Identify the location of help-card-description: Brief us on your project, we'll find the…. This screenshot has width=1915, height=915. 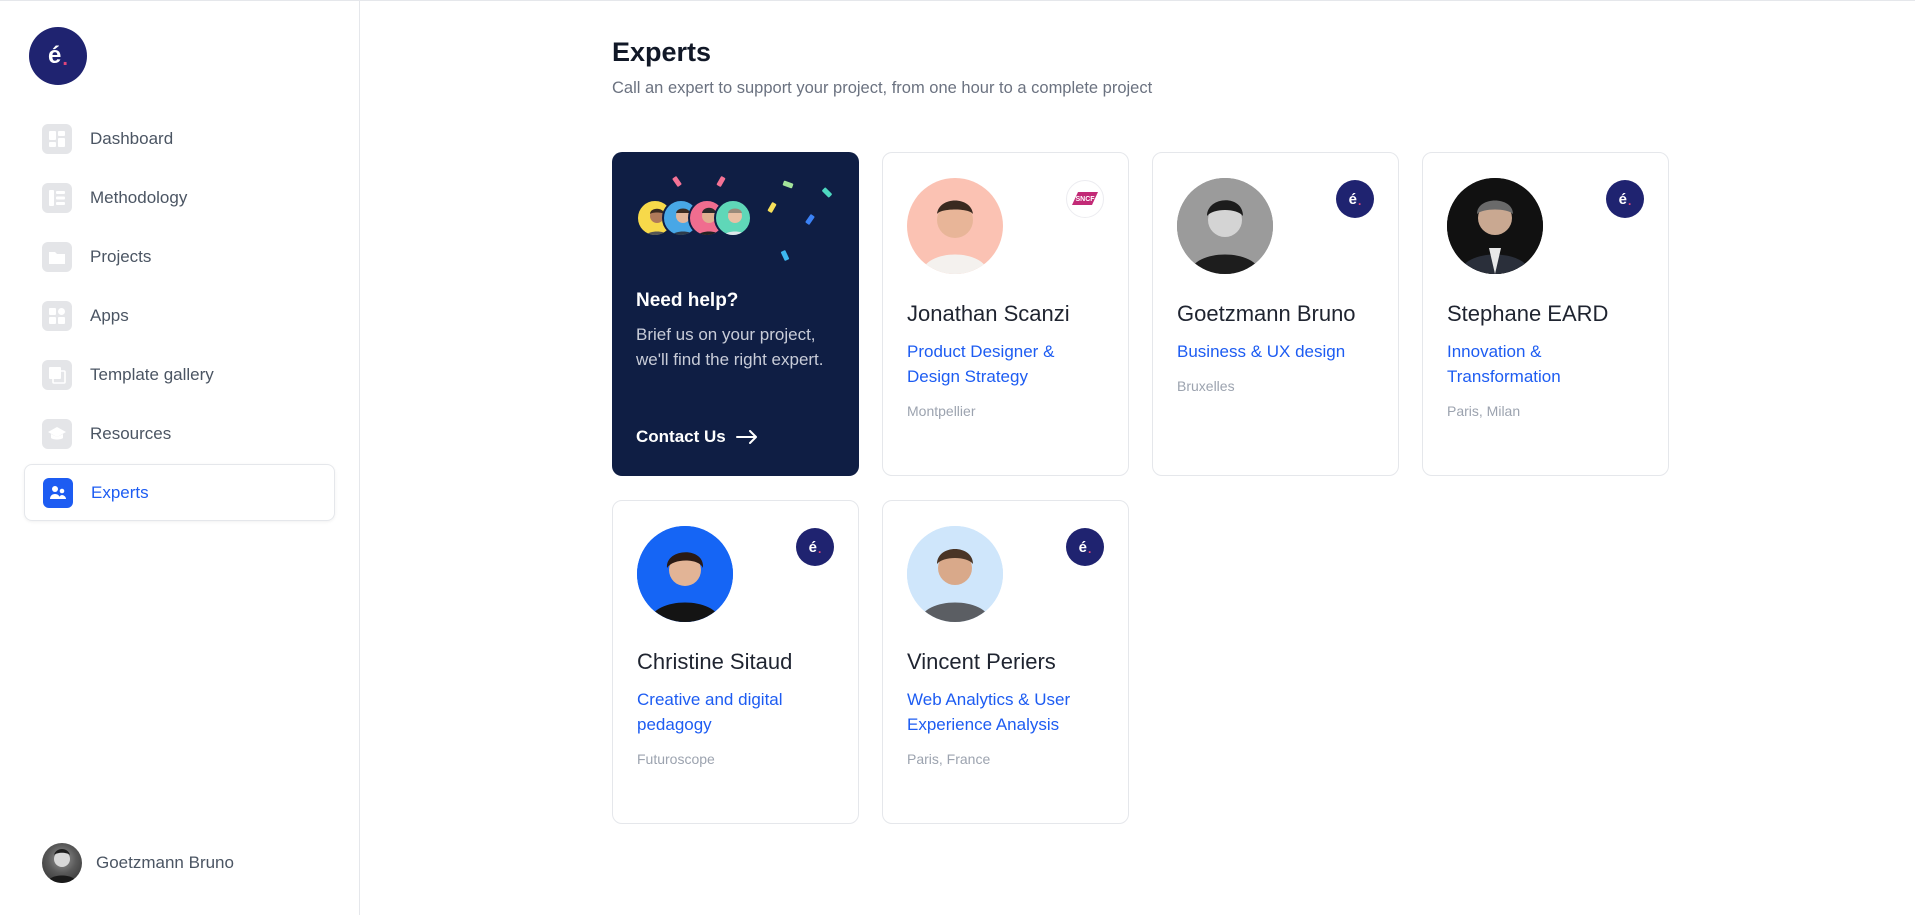
(730, 347).